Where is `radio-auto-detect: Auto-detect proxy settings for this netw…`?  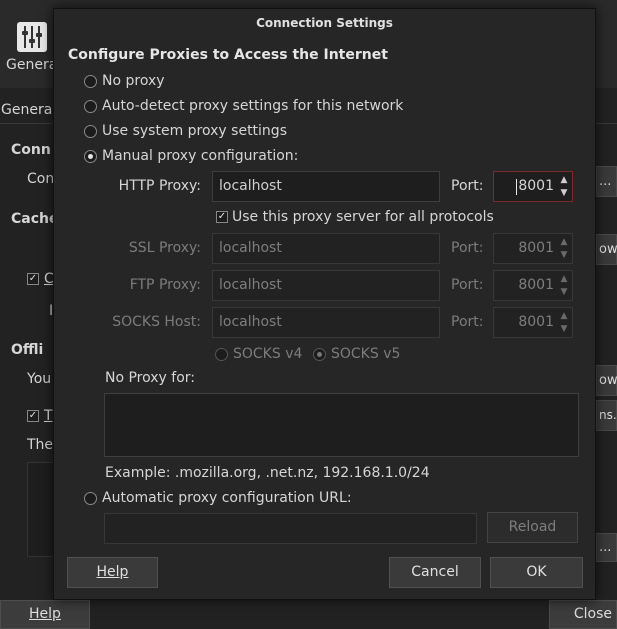
radio-auto-detect: Auto-detect proxy settings for this netw… is located at coordinates (243, 106).